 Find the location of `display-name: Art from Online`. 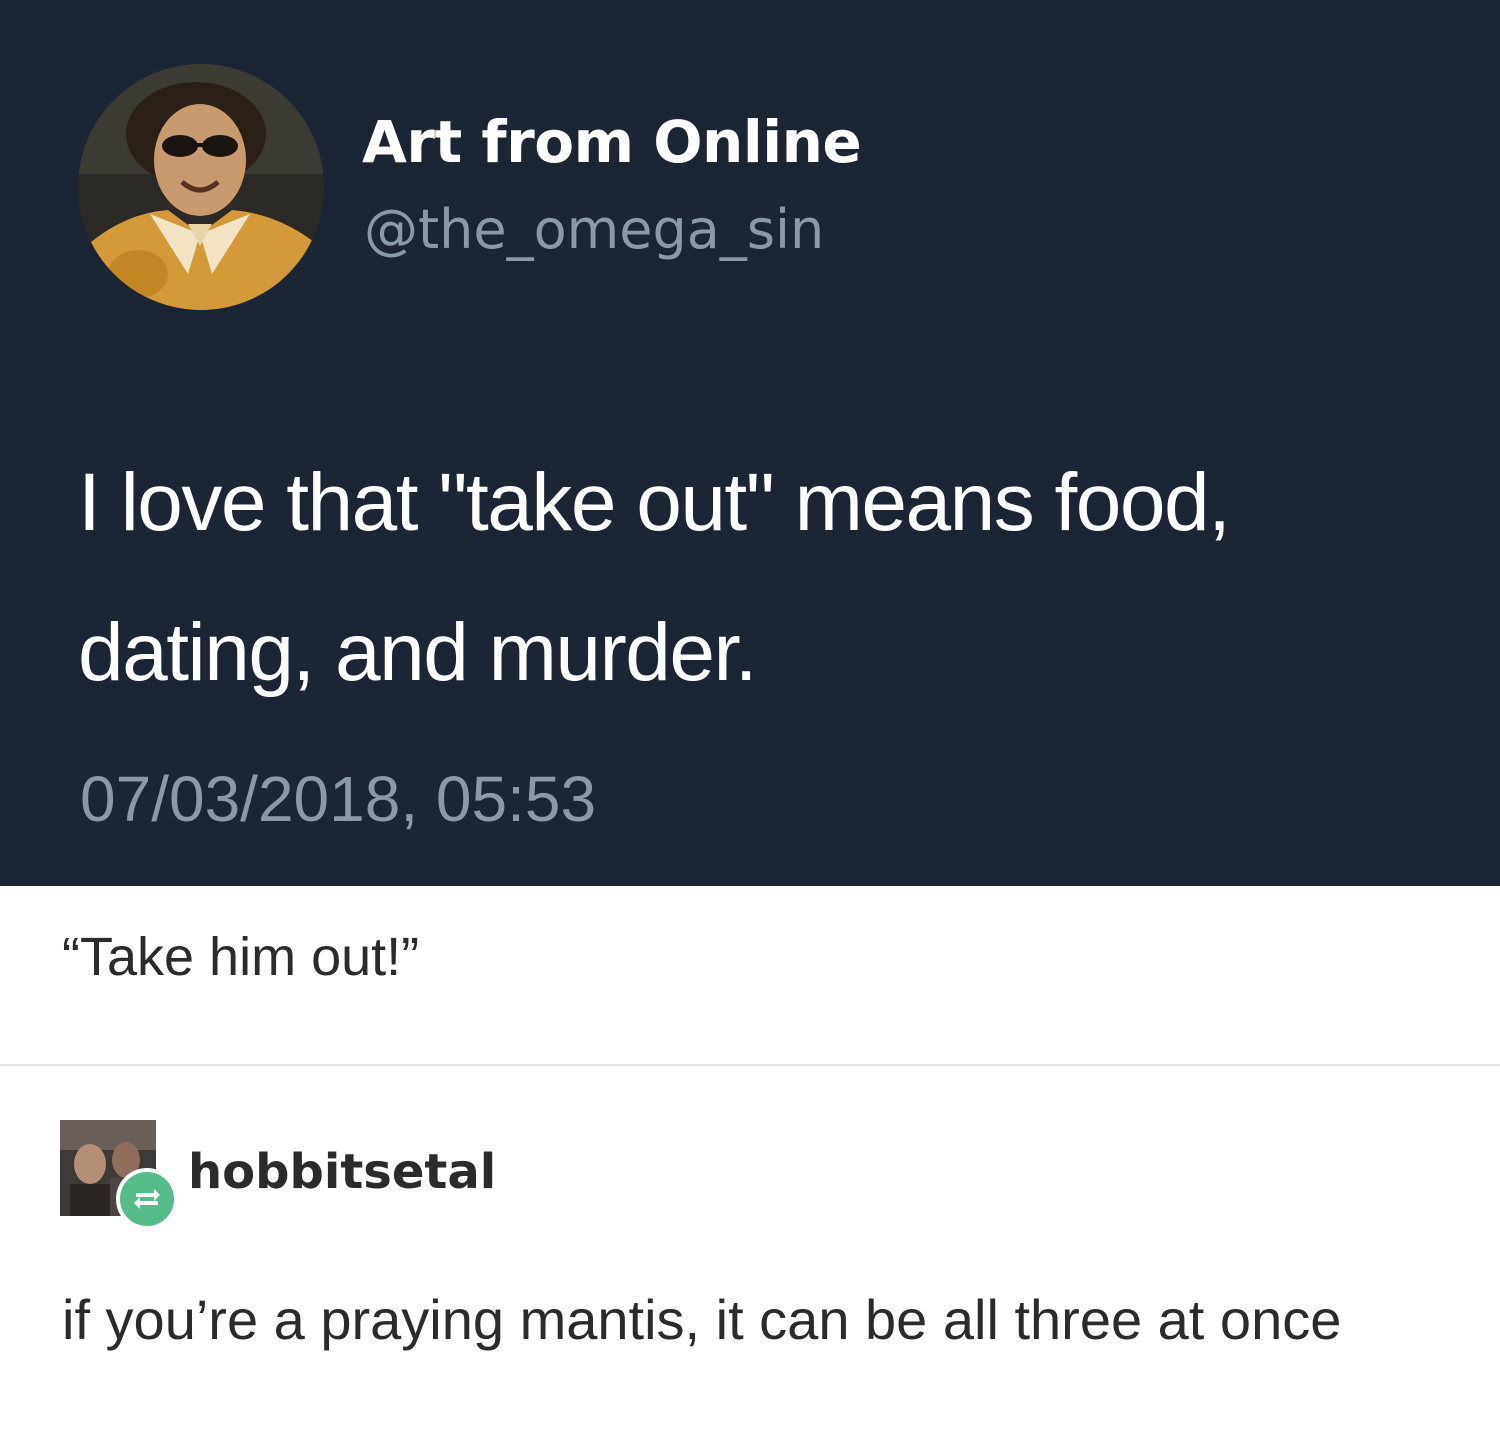

display-name: Art from Online is located at coordinates (612, 142).